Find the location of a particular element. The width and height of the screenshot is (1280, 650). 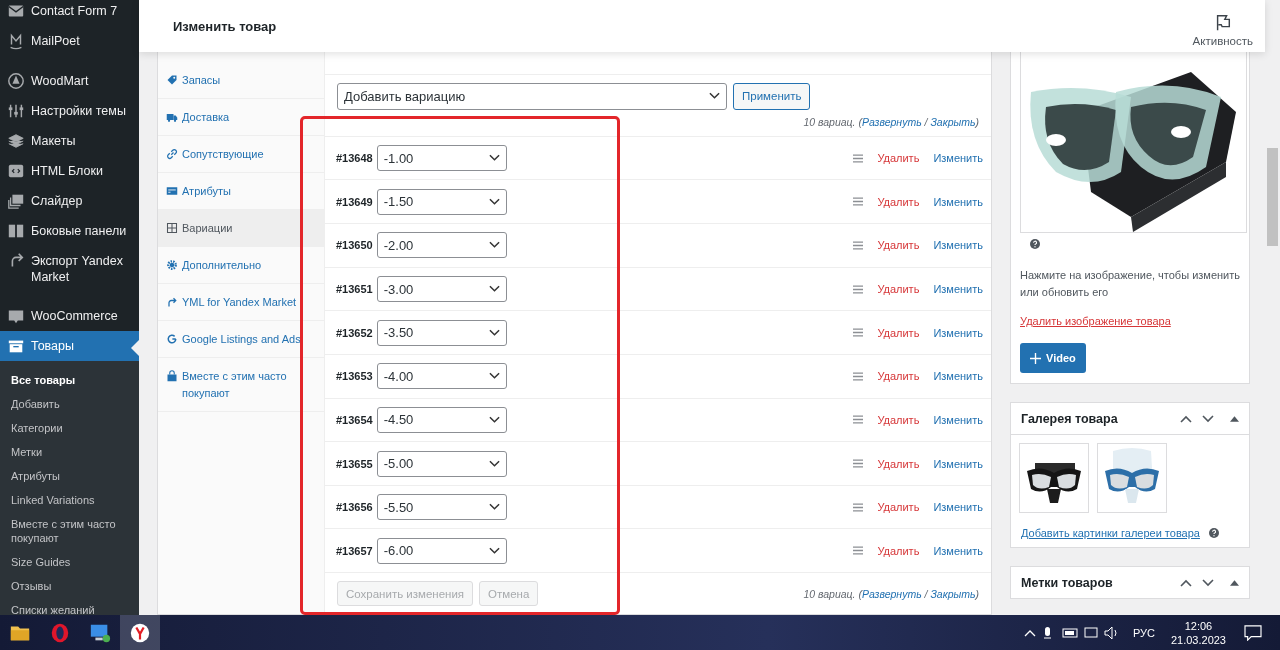

tag-icon is located at coordinates (172, 80).